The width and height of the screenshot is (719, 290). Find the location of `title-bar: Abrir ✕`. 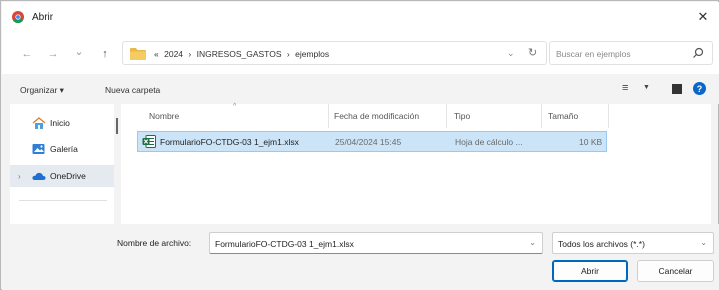

title-bar: Abrir ✕ is located at coordinates (360, 17).